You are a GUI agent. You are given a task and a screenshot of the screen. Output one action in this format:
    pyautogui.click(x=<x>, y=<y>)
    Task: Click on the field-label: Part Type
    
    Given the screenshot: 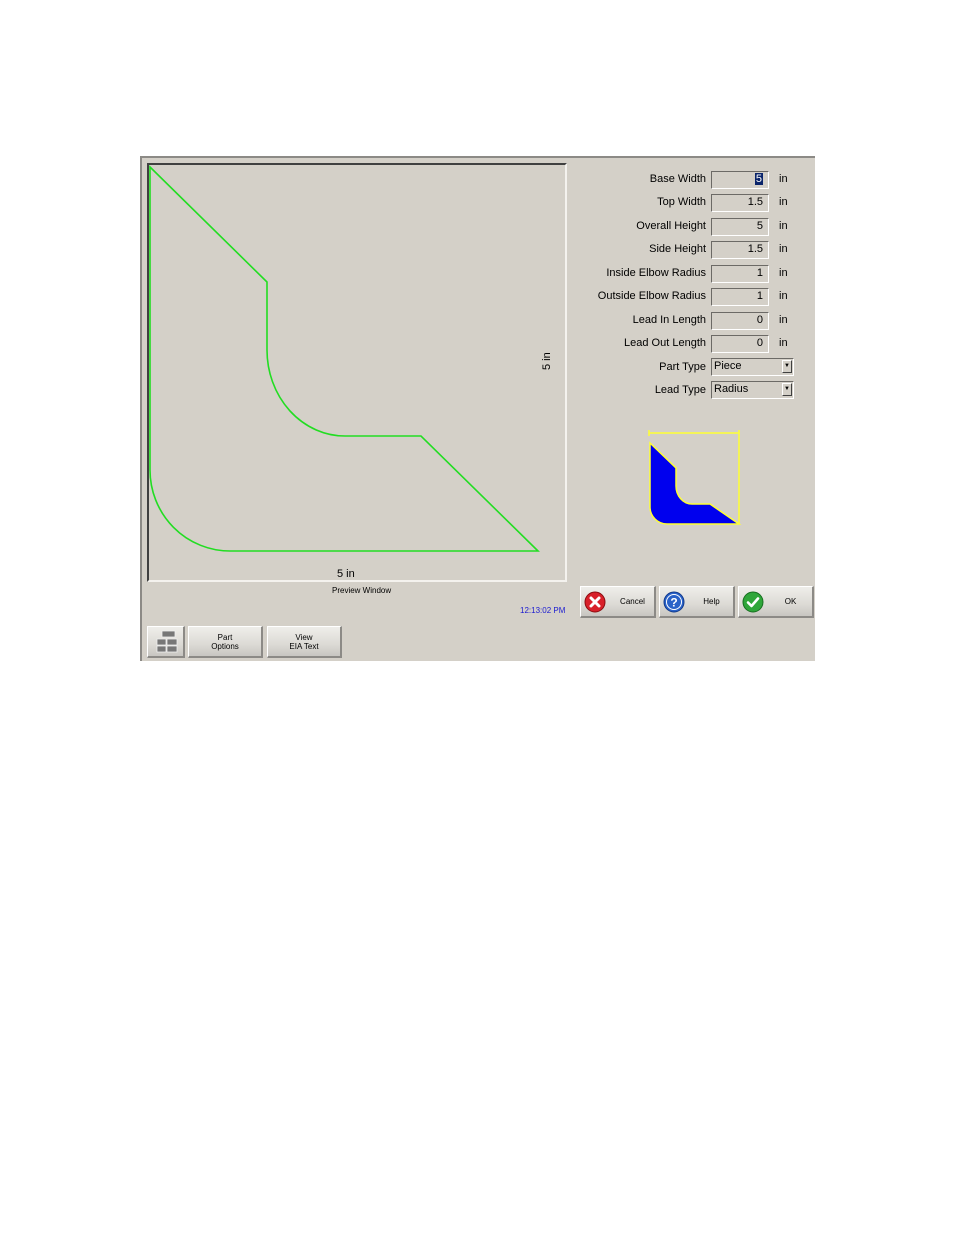 What is the action you would take?
    pyautogui.click(x=682, y=367)
    